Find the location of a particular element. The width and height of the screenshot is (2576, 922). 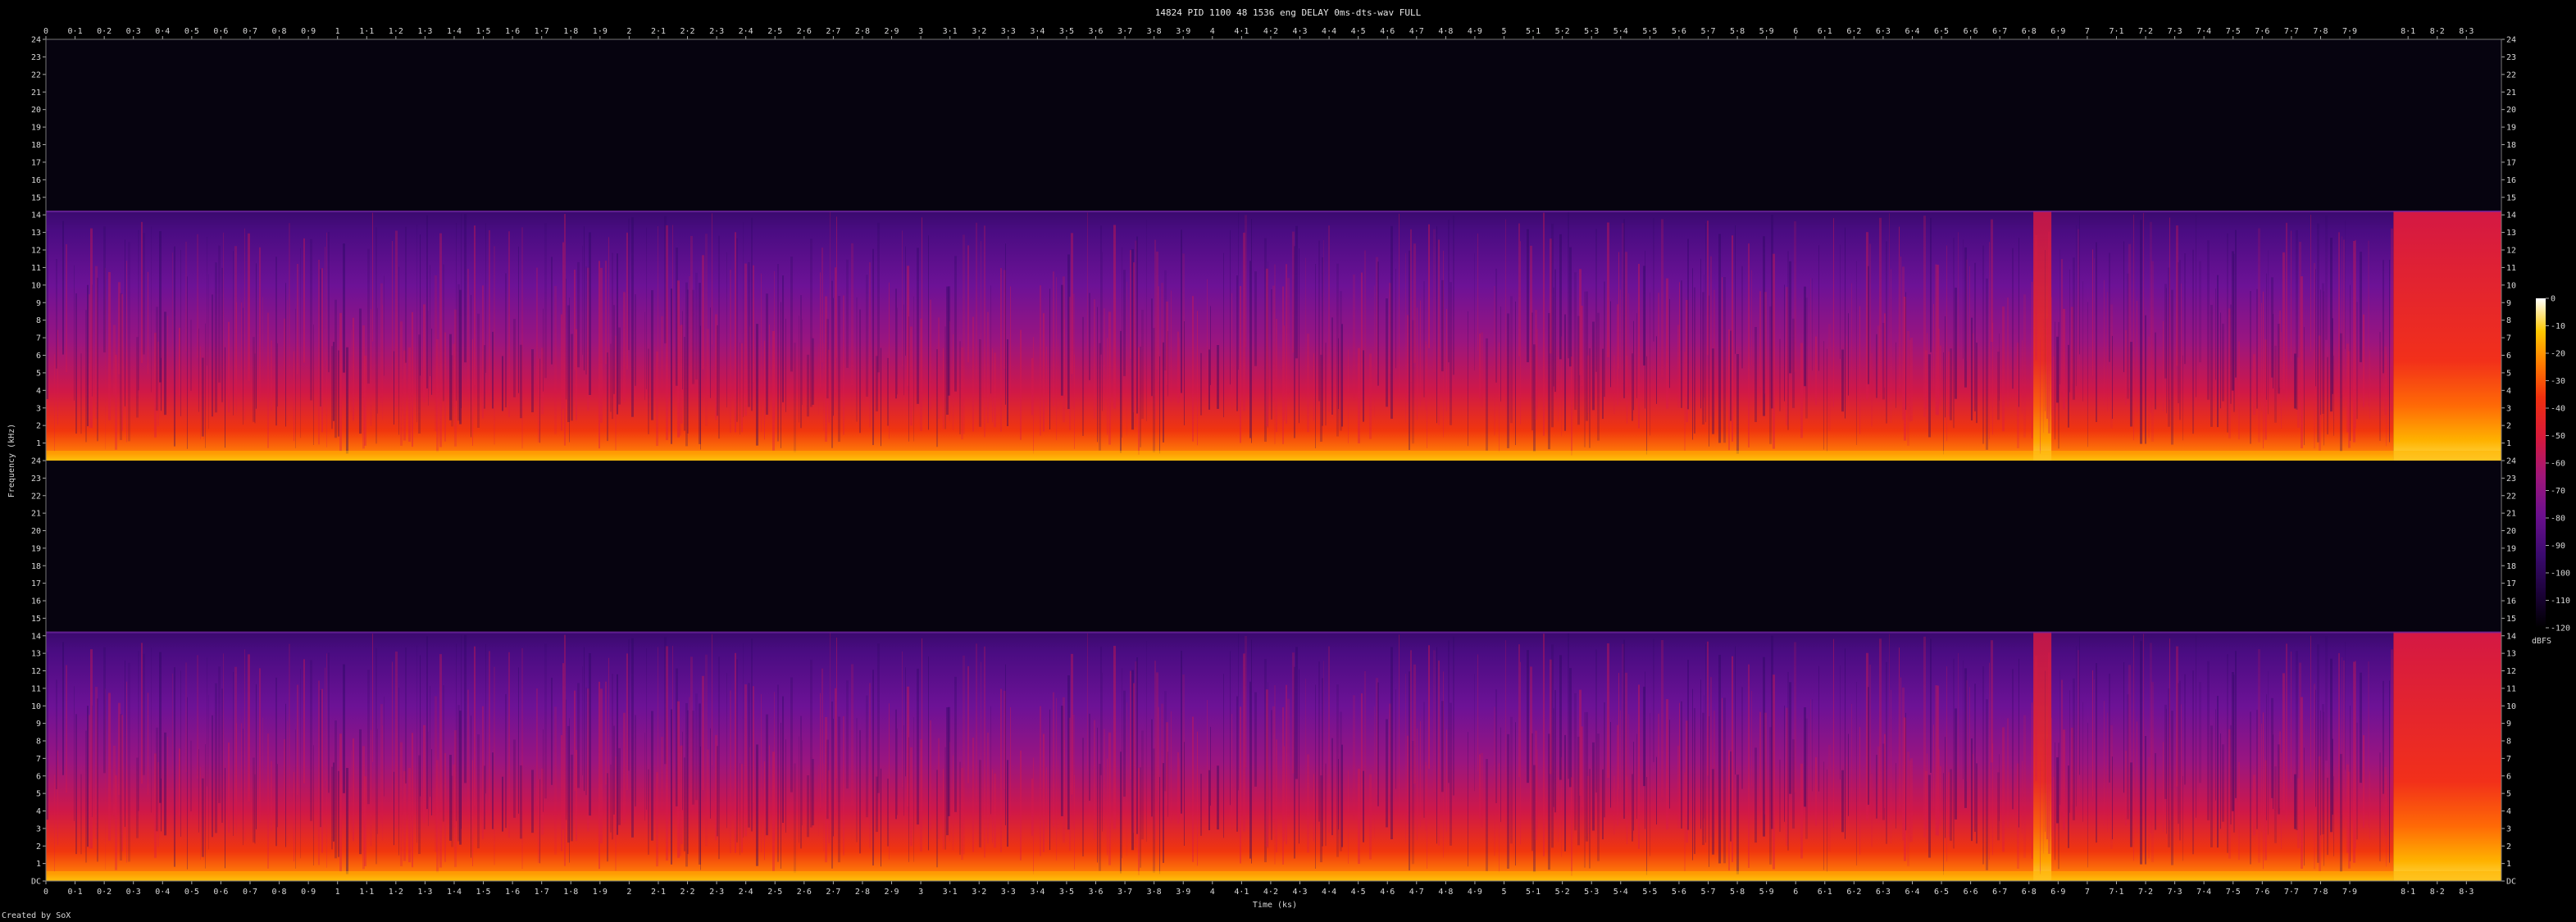

x-tick-label: 7·1 is located at coordinates (2116, 892).